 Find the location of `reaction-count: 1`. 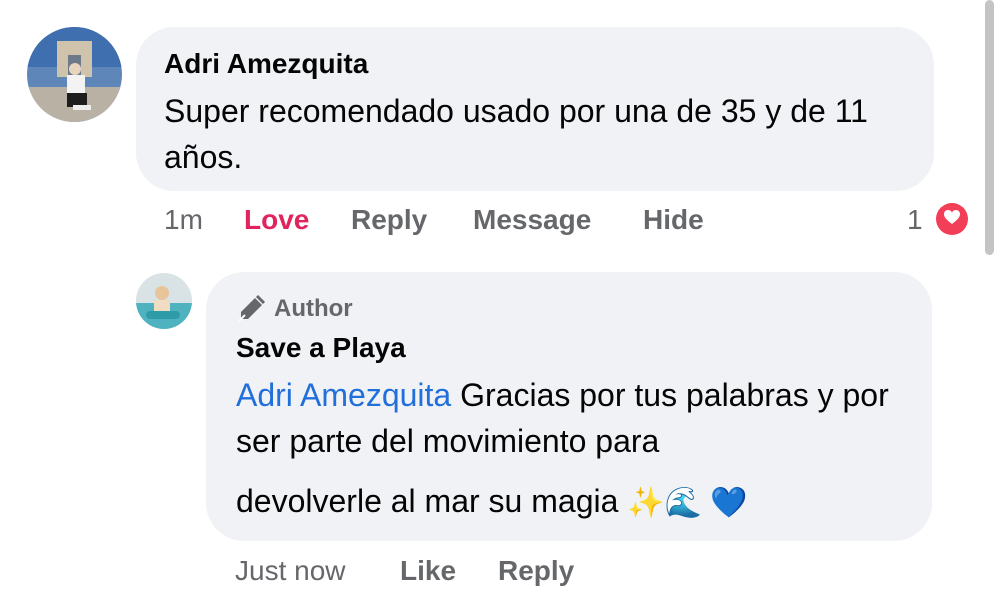

reaction-count: 1 is located at coordinates (915, 220).